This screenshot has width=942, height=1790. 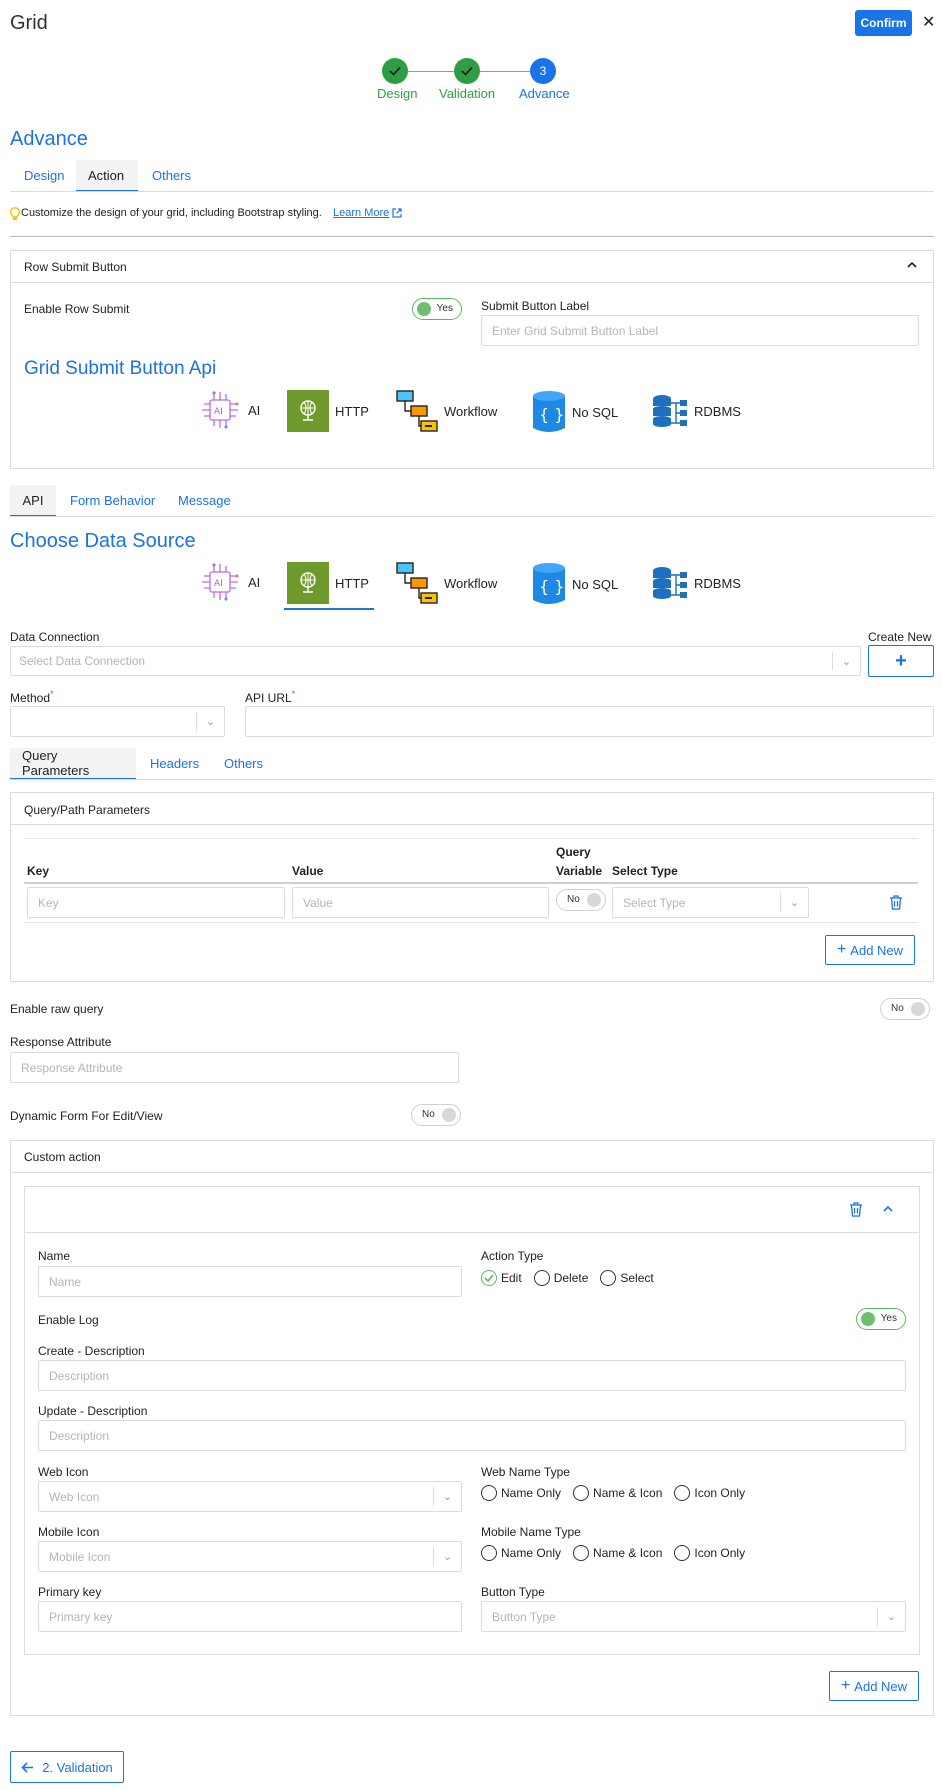 I want to click on param-type-select: Select Type ⌄, so click(x=710, y=902).